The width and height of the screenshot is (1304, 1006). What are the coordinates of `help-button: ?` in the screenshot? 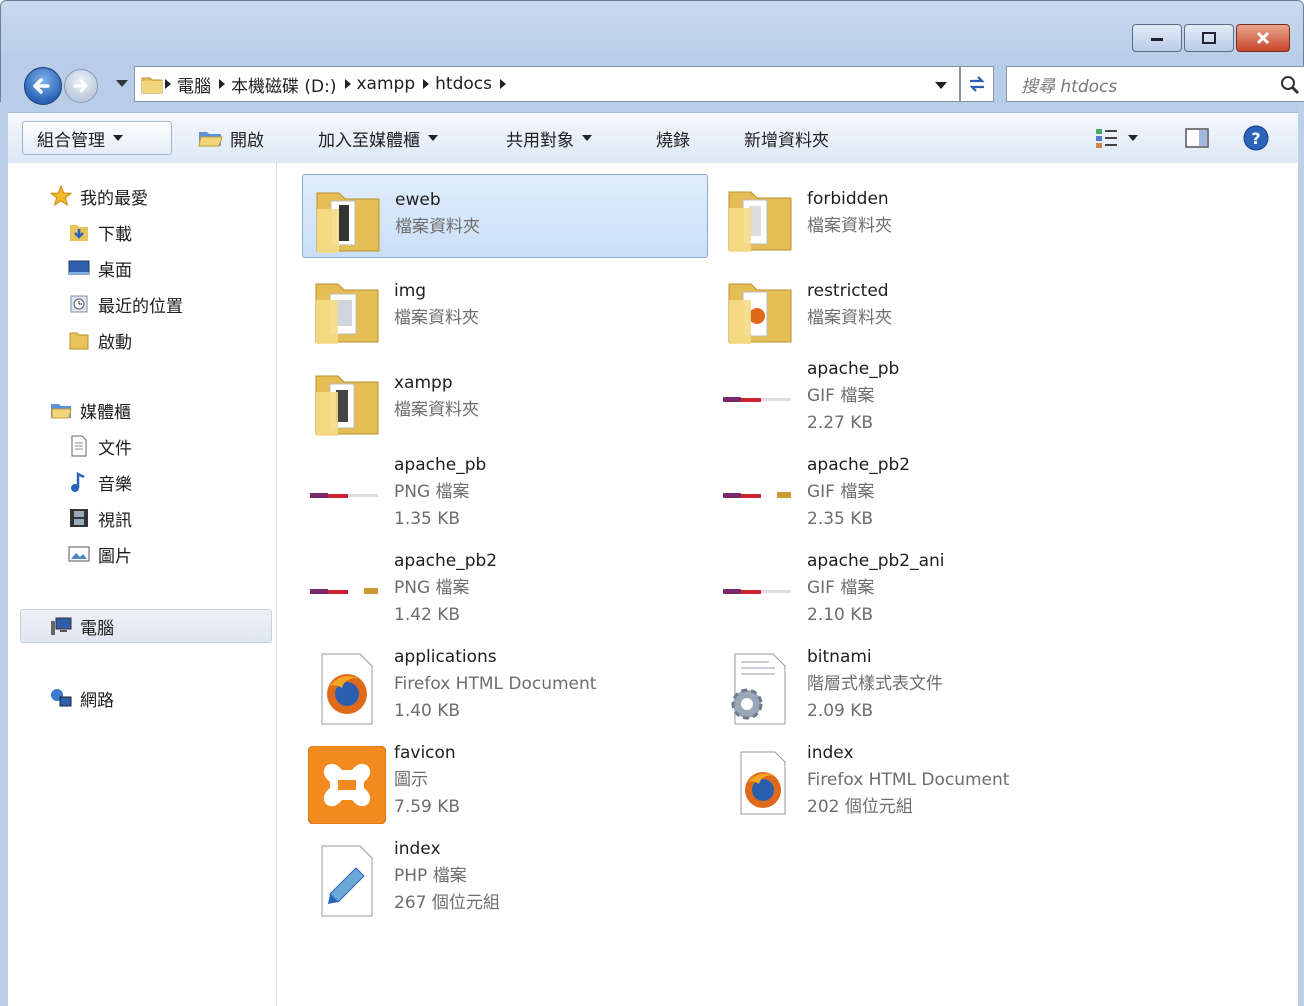 It's located at (1256, 138).